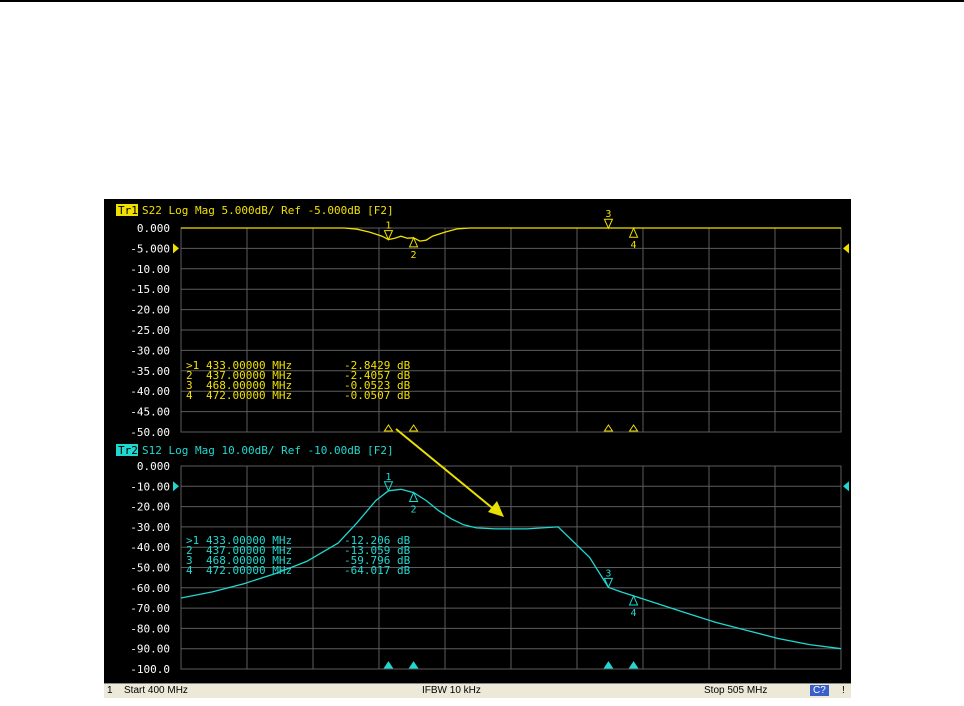 This screenshot has width=964, height=706. What do you see at coordinates (110, 690) in the screenshot?
I see `channel-number: 1` at bounding box center [110, 690].